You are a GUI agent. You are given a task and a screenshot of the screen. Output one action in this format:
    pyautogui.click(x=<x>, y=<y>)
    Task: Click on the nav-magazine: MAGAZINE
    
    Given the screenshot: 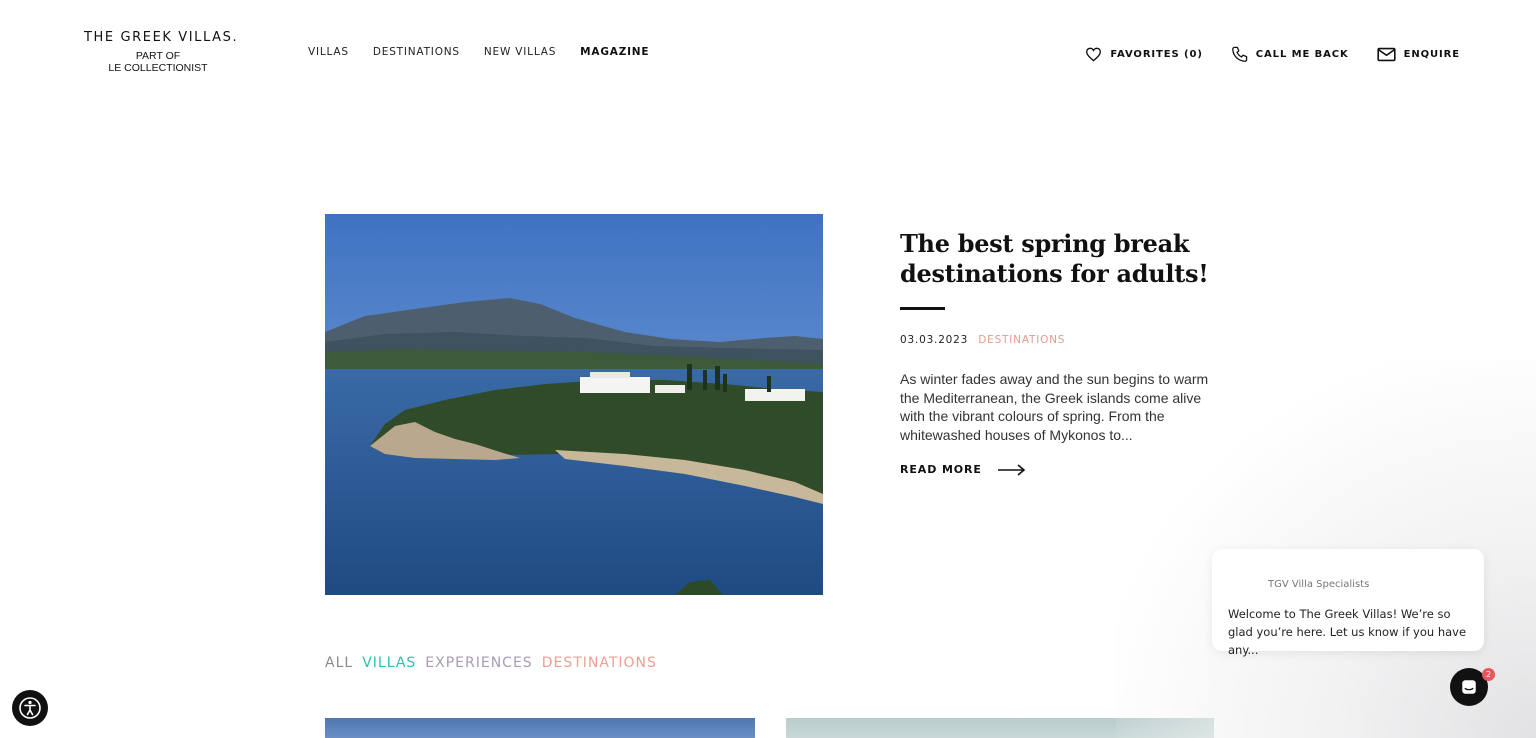 What is the action you would take?
    pyautogui.click(x=614, y=52)
    